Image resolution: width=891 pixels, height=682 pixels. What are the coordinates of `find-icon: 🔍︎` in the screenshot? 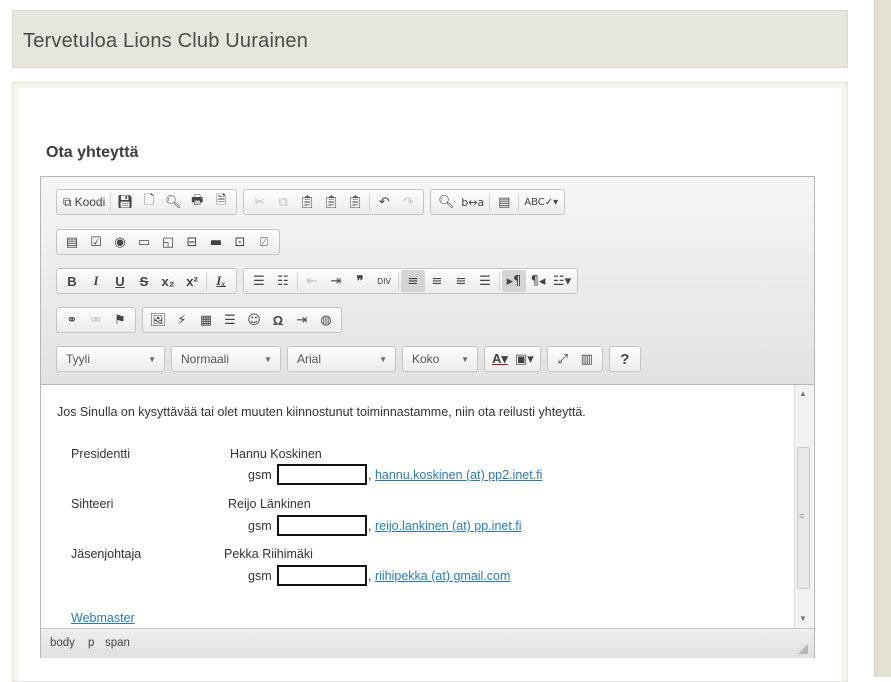 It's located at (446, 202).